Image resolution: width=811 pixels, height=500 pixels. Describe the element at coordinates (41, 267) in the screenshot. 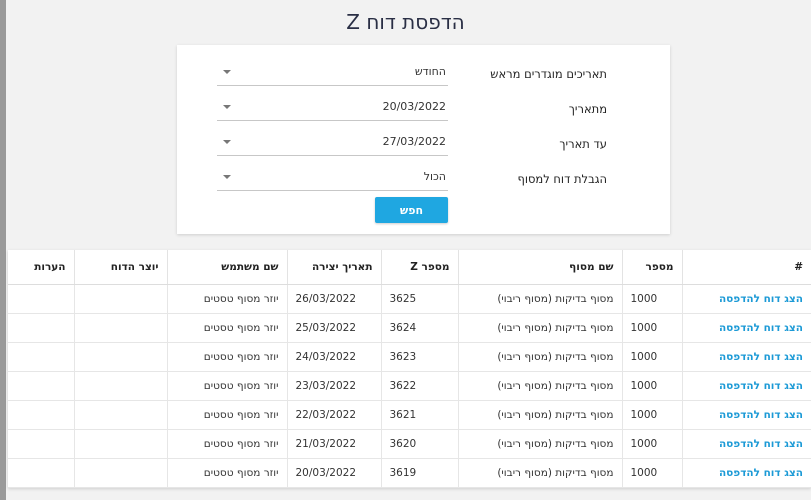

I see `column-header-notes: הערות` at that location.